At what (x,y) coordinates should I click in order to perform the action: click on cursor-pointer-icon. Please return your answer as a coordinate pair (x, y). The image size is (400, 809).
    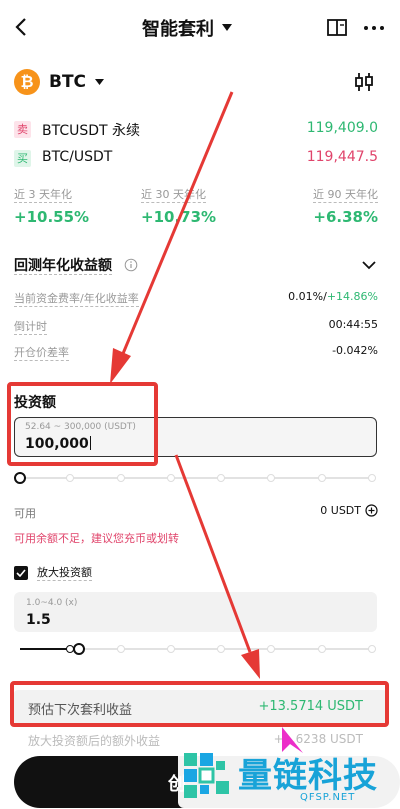
    Looking at the image, I should click on (292, 740).